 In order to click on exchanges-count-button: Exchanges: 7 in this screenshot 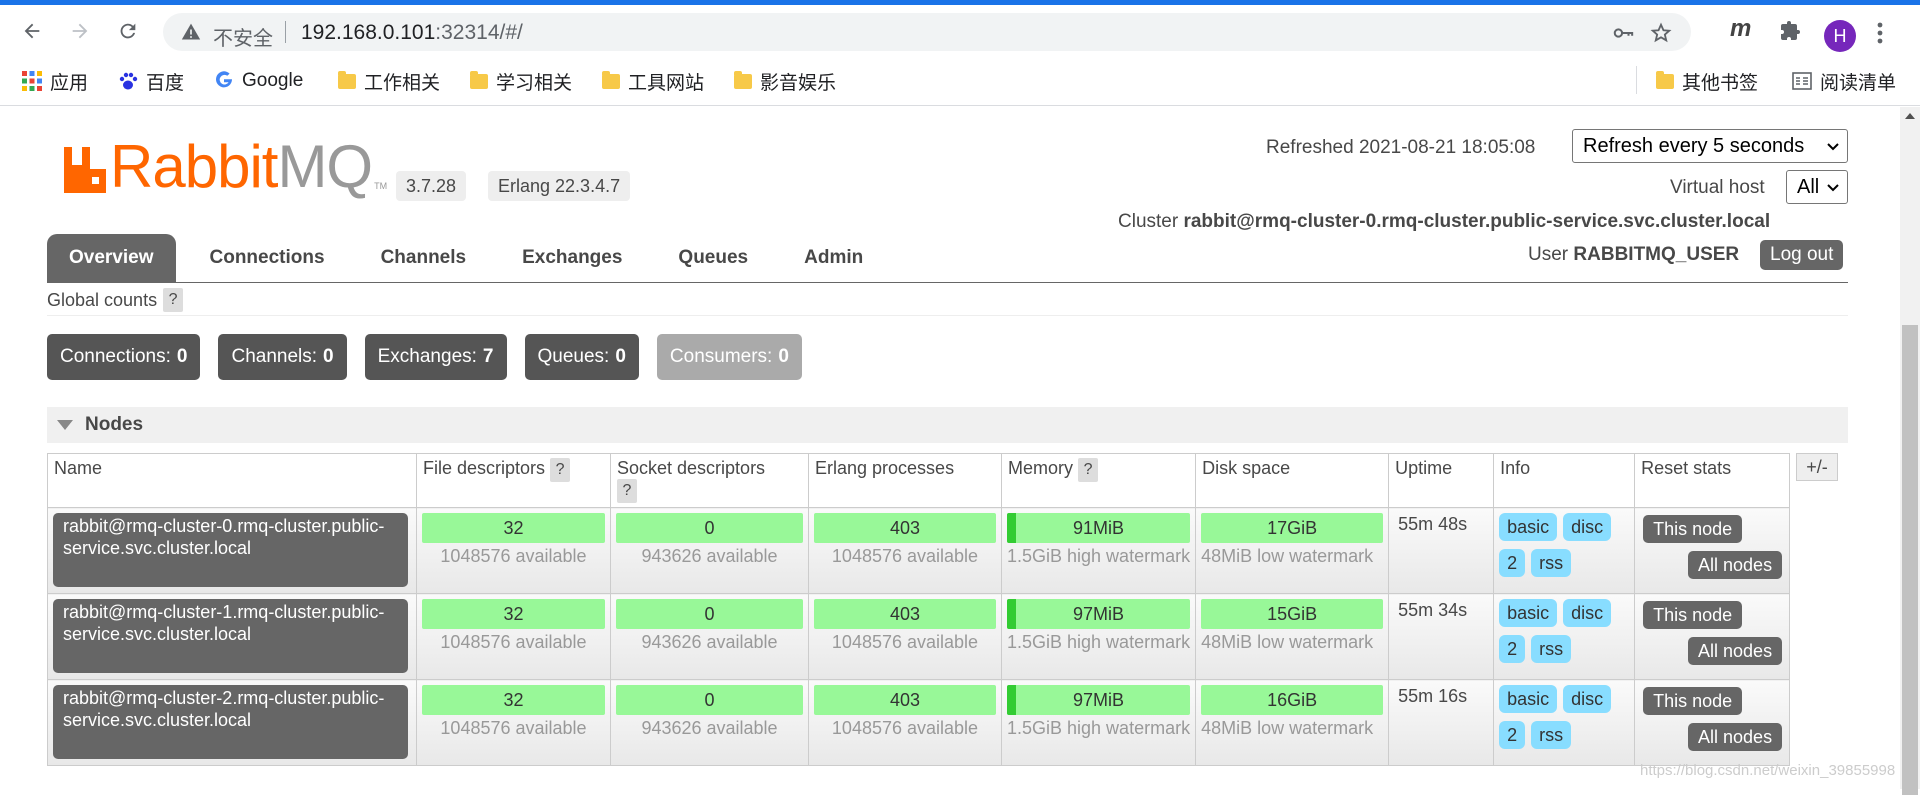, I will do `click(435, 357)`.